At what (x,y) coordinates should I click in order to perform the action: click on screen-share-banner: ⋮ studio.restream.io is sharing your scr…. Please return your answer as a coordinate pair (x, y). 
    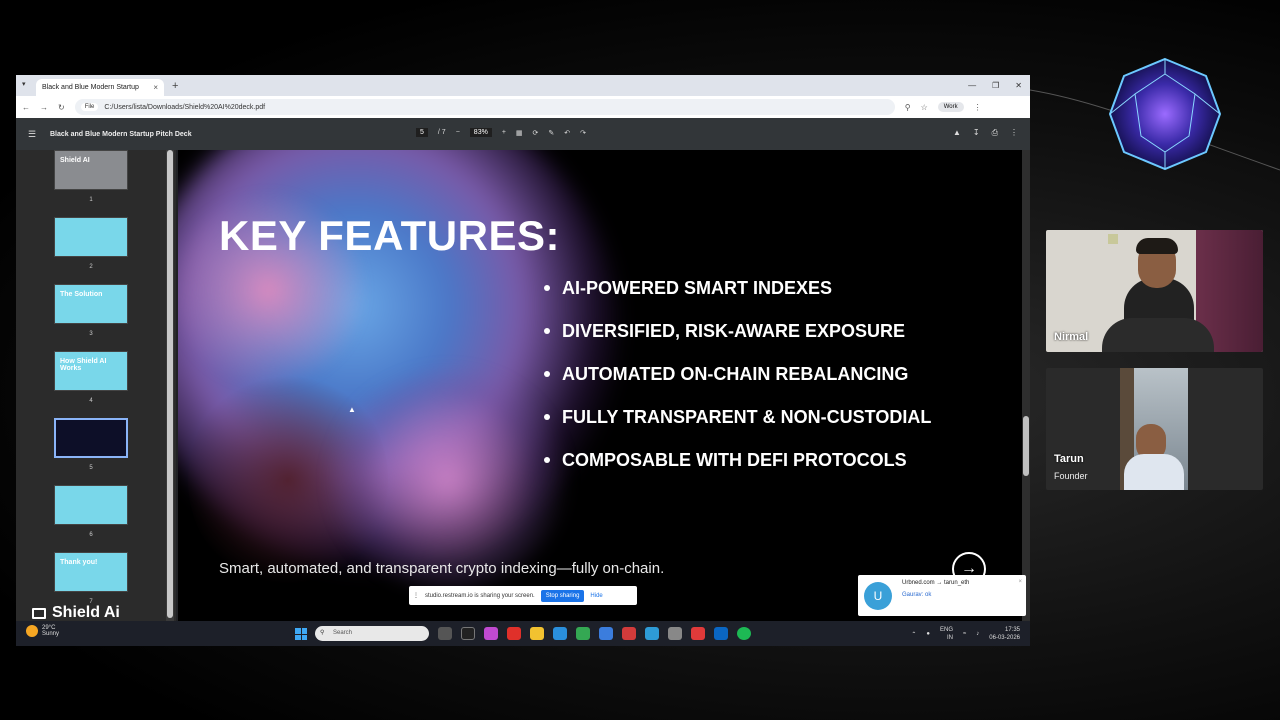
    Looking at the image, I should click on (523, 595).